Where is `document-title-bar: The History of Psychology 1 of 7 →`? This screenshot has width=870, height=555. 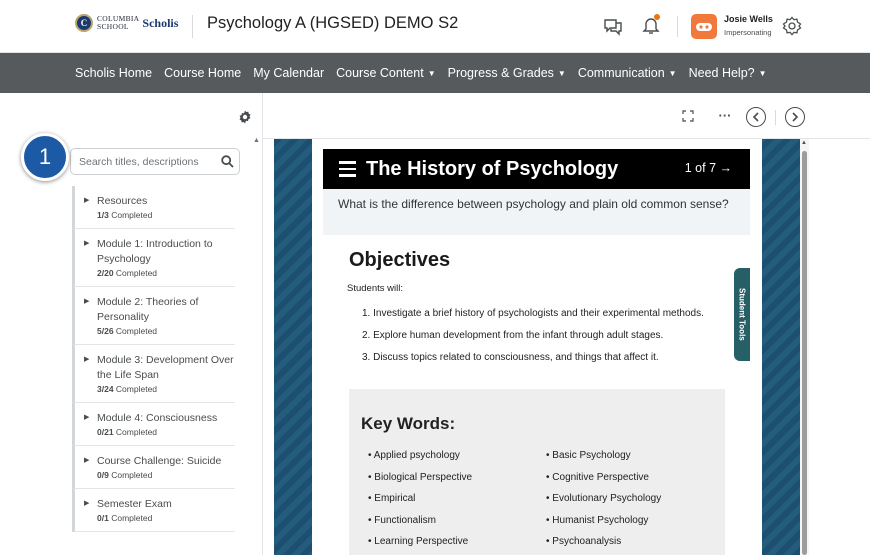
document-title-bar: The History of Psychology 1 of 7 → is located at coordinates (536, 169).